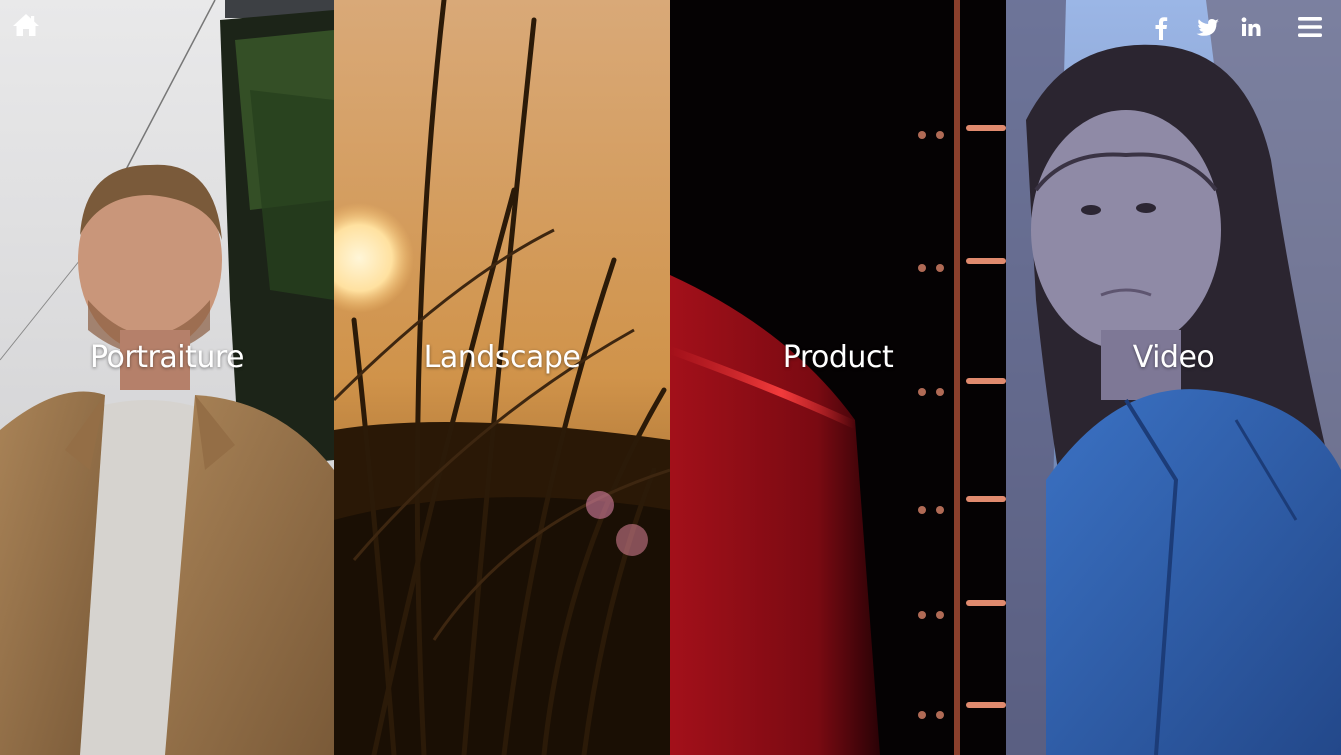  What do you see at coordinates (26, 25) in the screenshot?
I see `home-icon` at bounding box center [26, 25].